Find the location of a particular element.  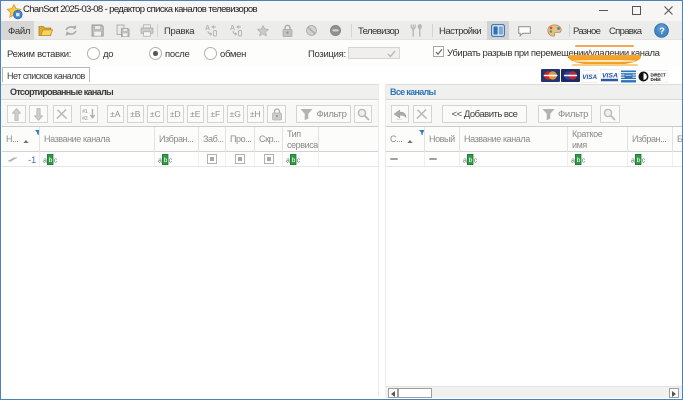

svg-text: #2 is located at coordinates (85, 118).